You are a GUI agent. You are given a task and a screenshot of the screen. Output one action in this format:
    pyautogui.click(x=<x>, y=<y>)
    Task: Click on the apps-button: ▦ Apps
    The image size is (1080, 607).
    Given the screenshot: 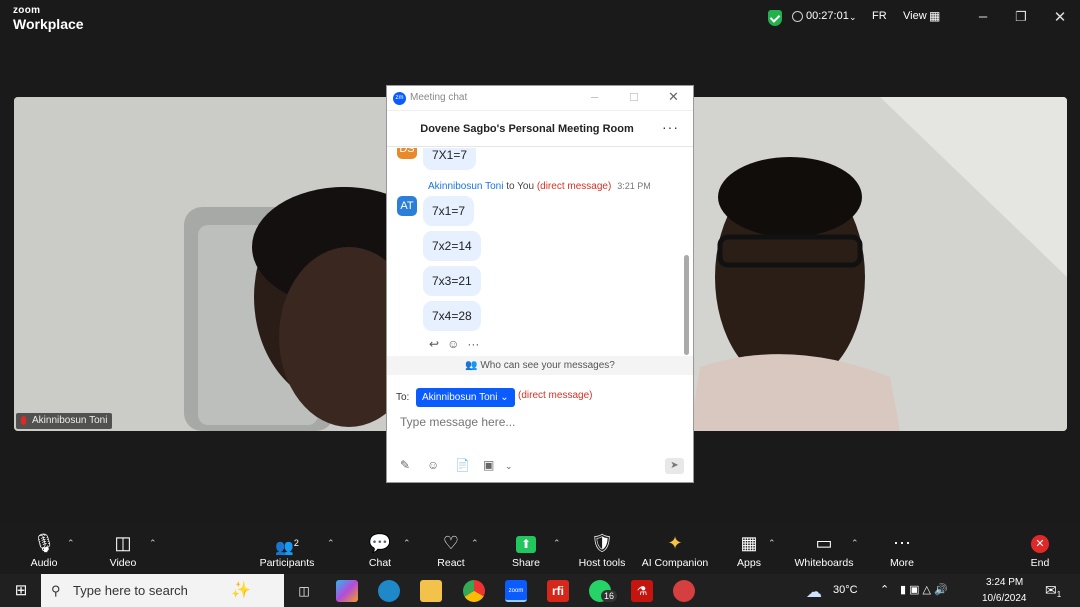 What is the action you would take?
    pyautogui.click(x=749, y=550)
    